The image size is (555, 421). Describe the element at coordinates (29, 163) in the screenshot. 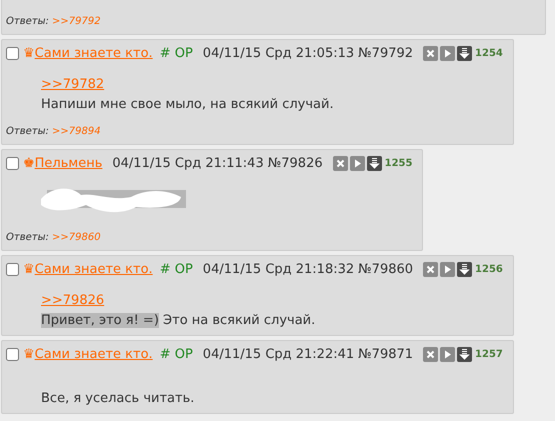

I see `crown-icon: ♚` at that location.